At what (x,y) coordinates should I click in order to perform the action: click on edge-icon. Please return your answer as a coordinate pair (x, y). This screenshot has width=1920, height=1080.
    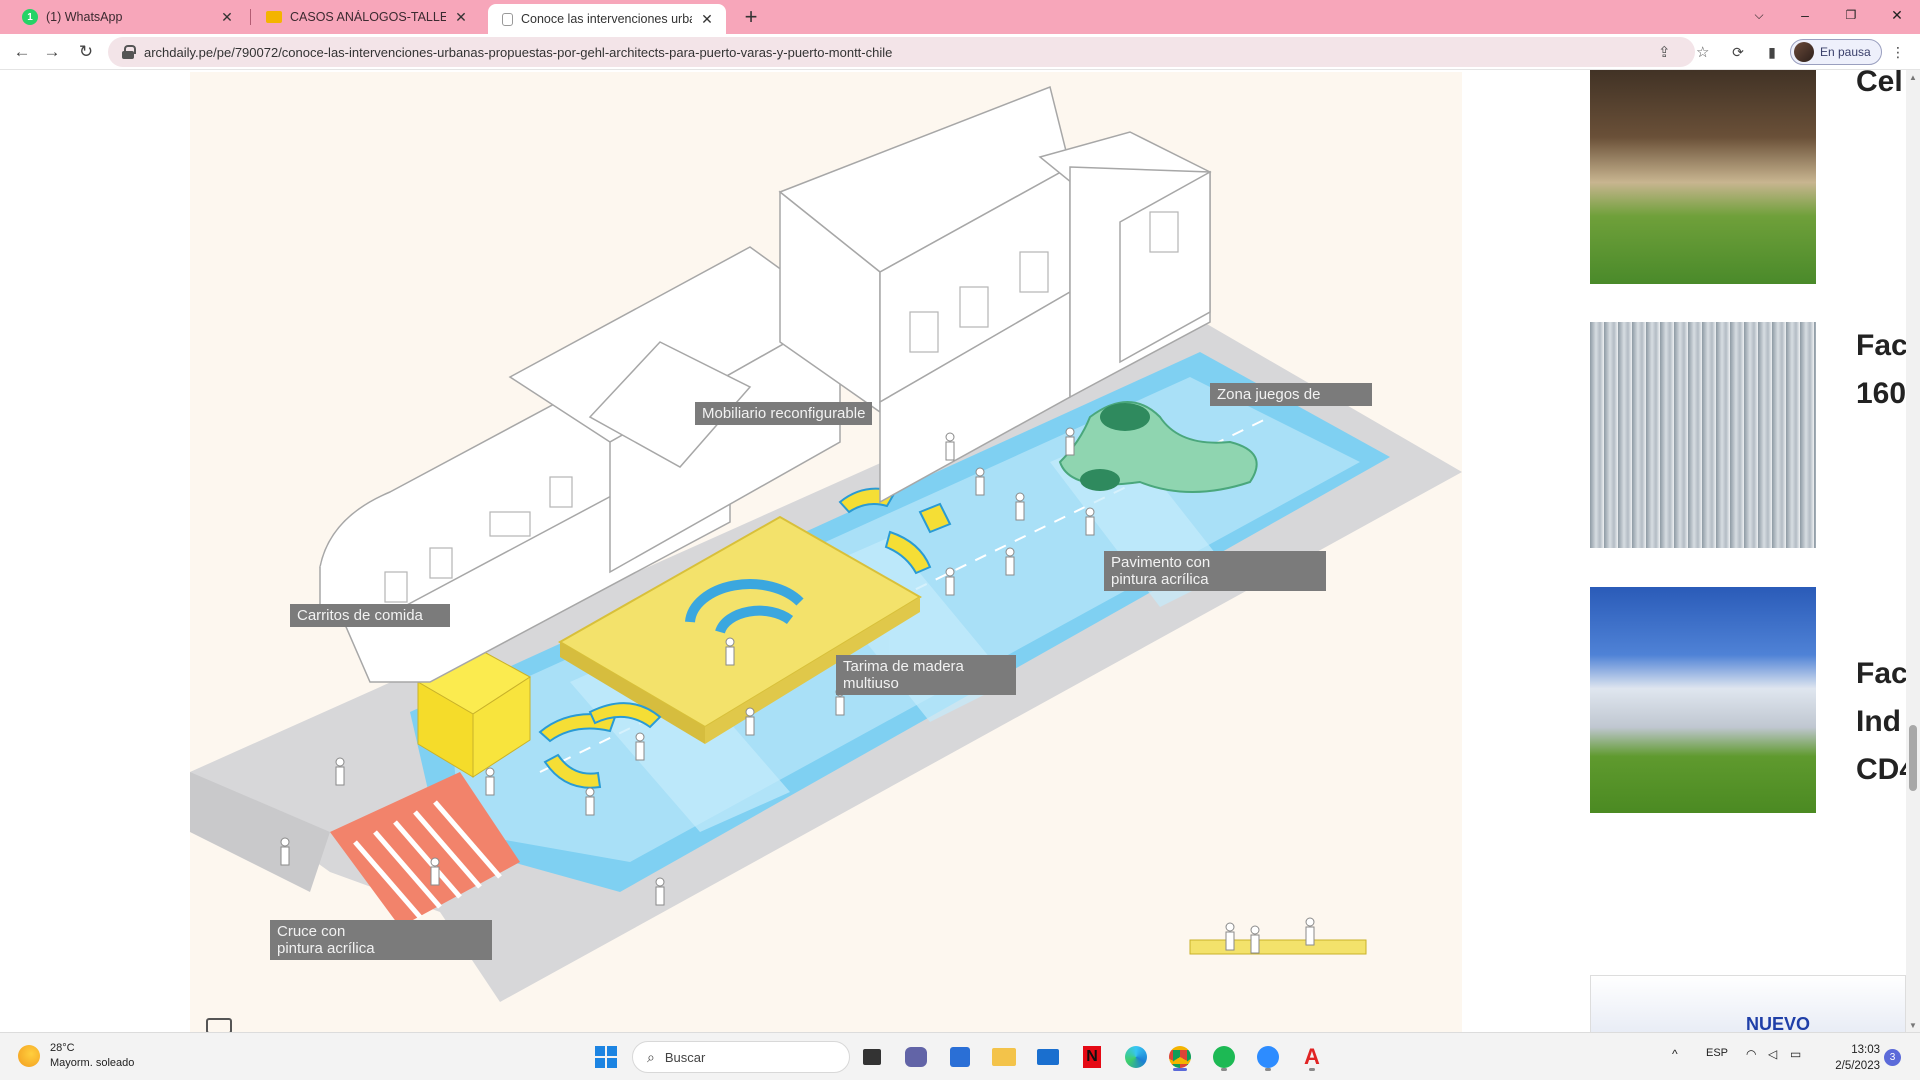
    Looking at the image, I should click on (1136, 1057).